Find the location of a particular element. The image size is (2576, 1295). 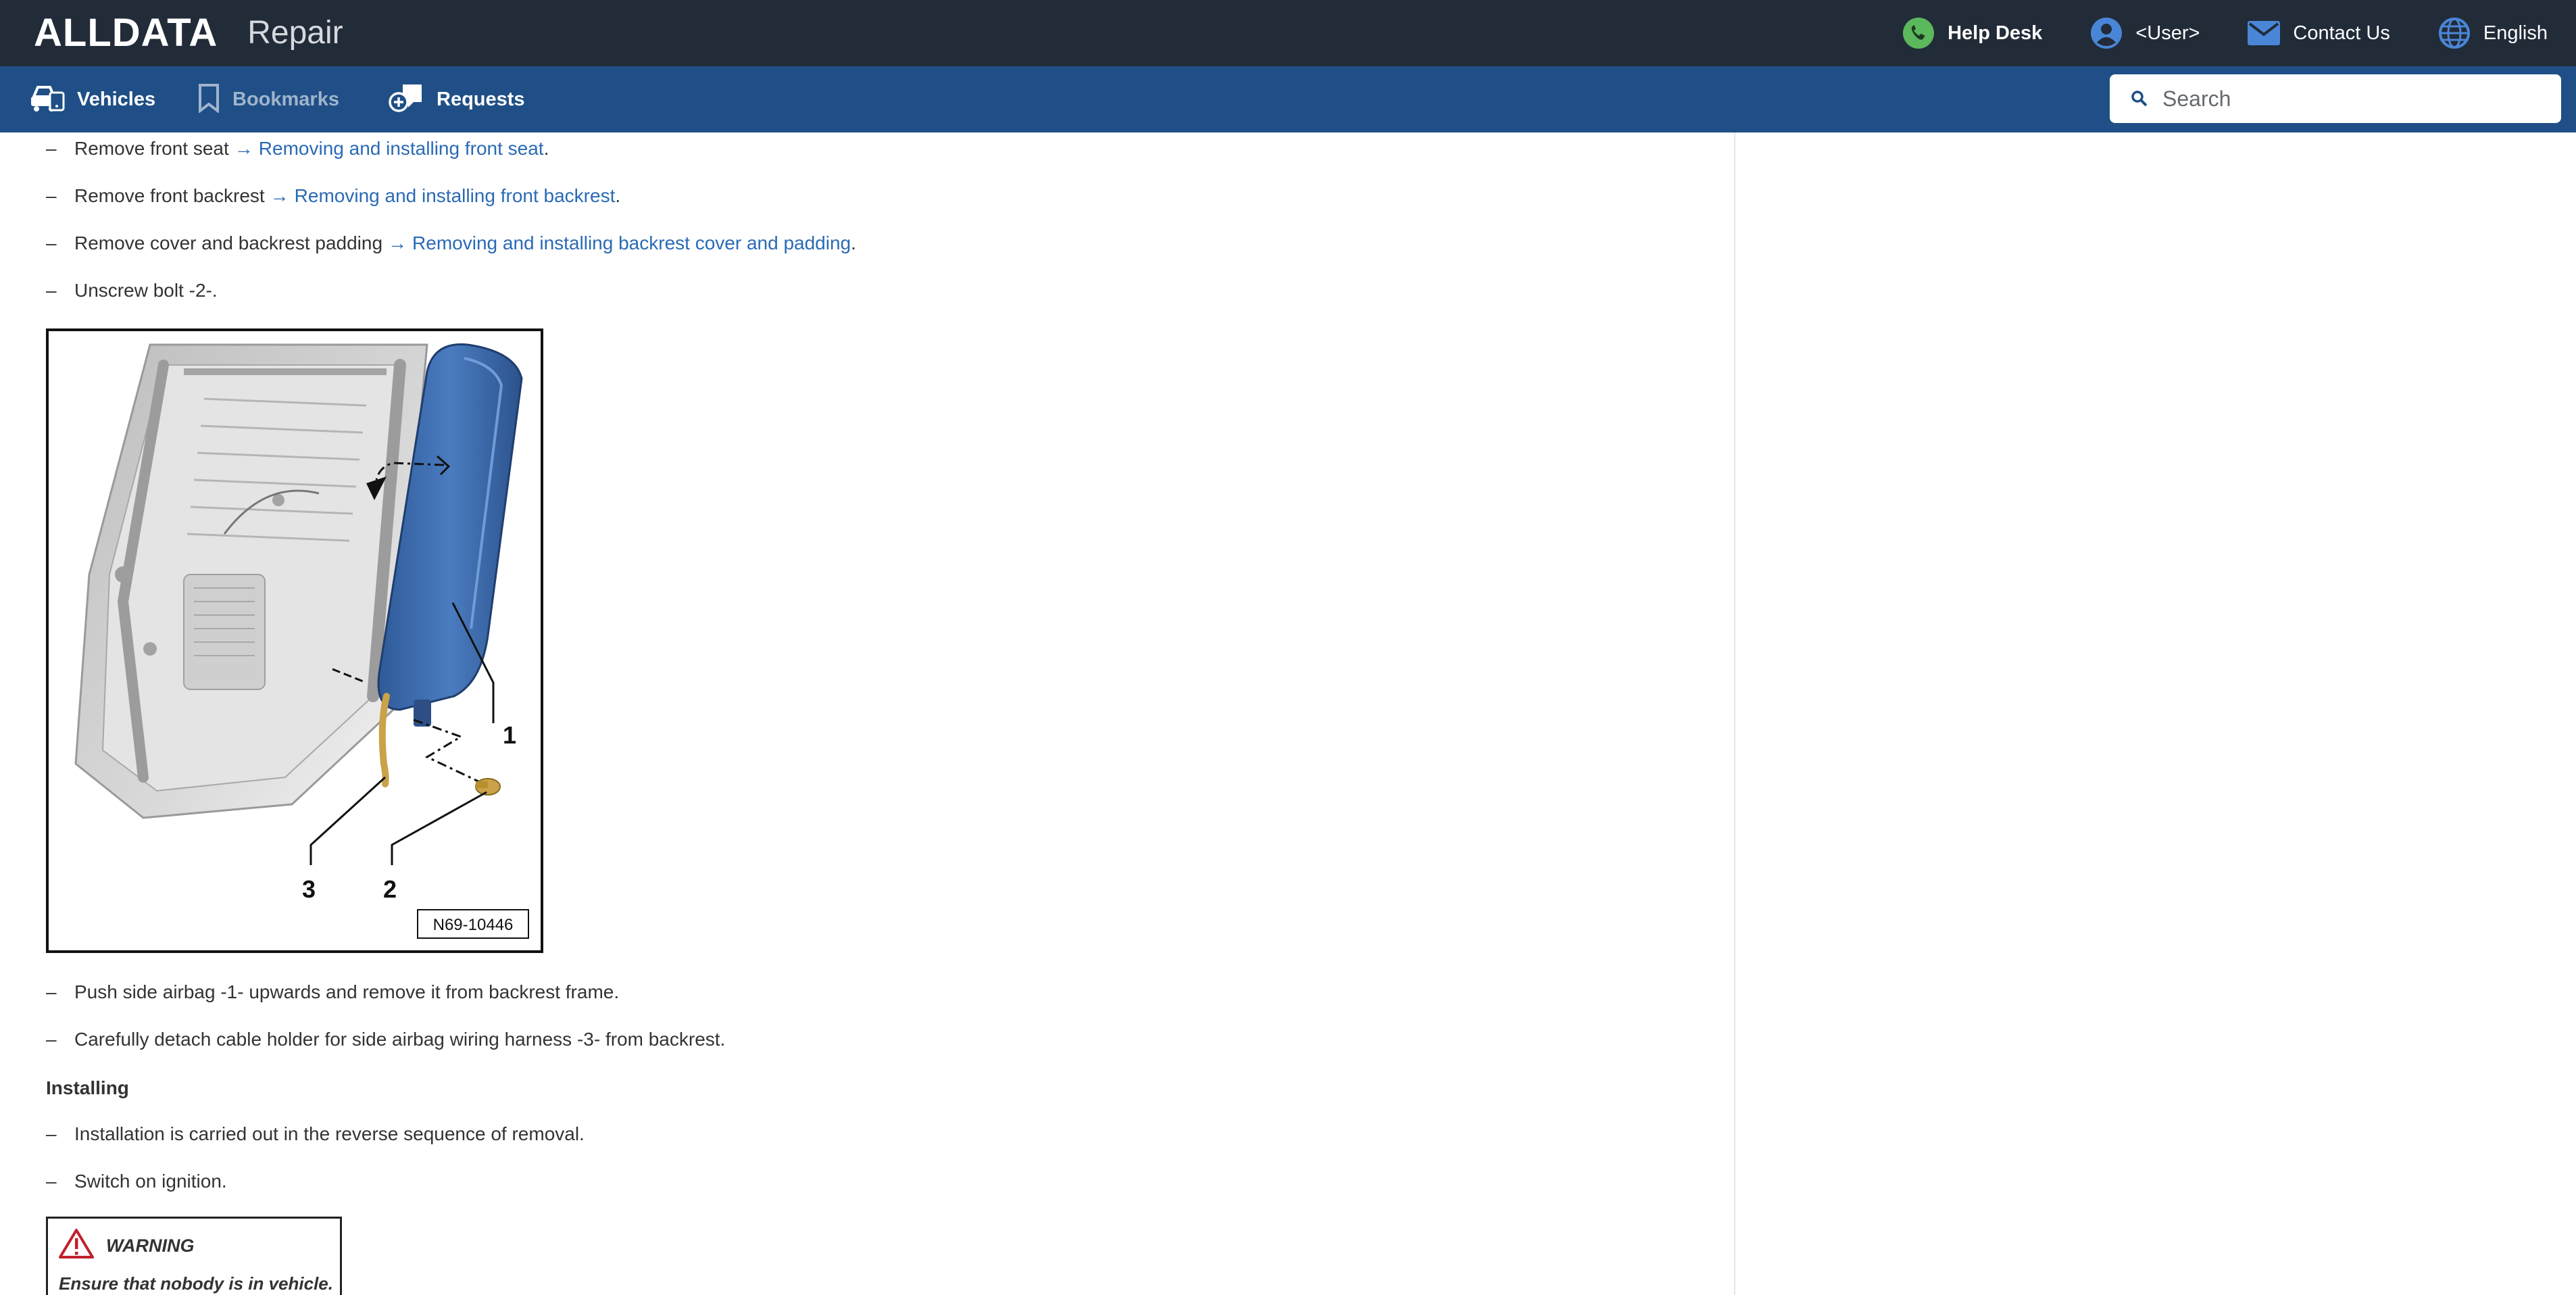

help-desk-link: Help Desk is located at coordinates (1972, 33).